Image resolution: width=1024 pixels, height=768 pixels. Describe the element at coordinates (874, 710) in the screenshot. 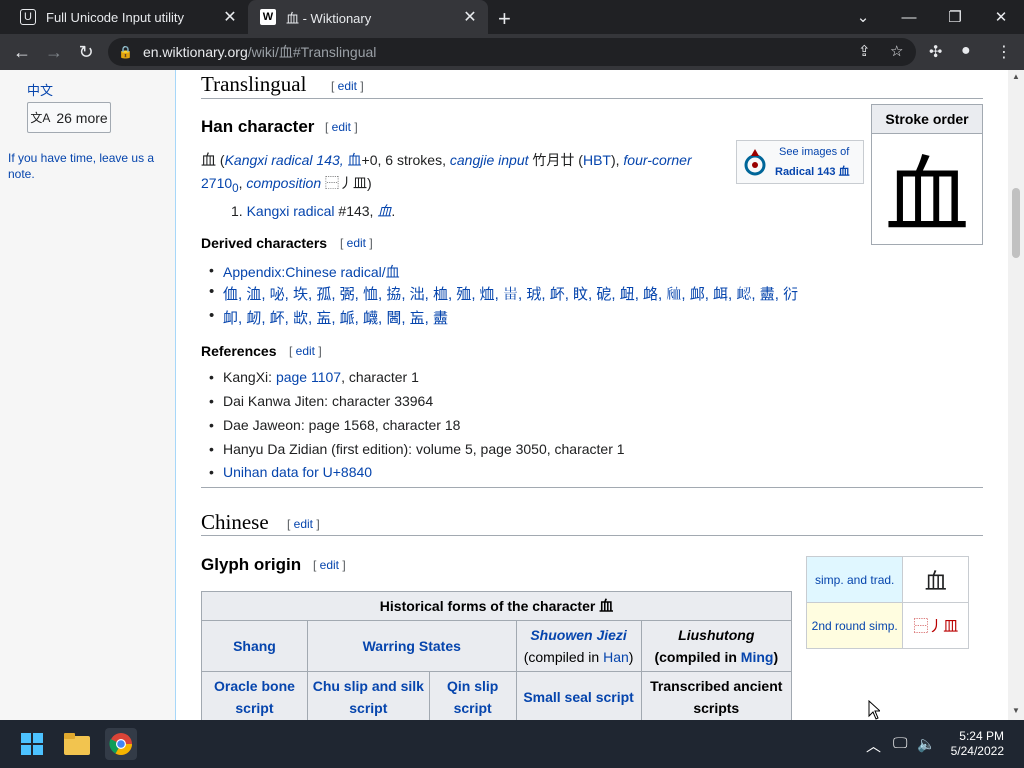

I see `mouse-cursor-icon` at that location.